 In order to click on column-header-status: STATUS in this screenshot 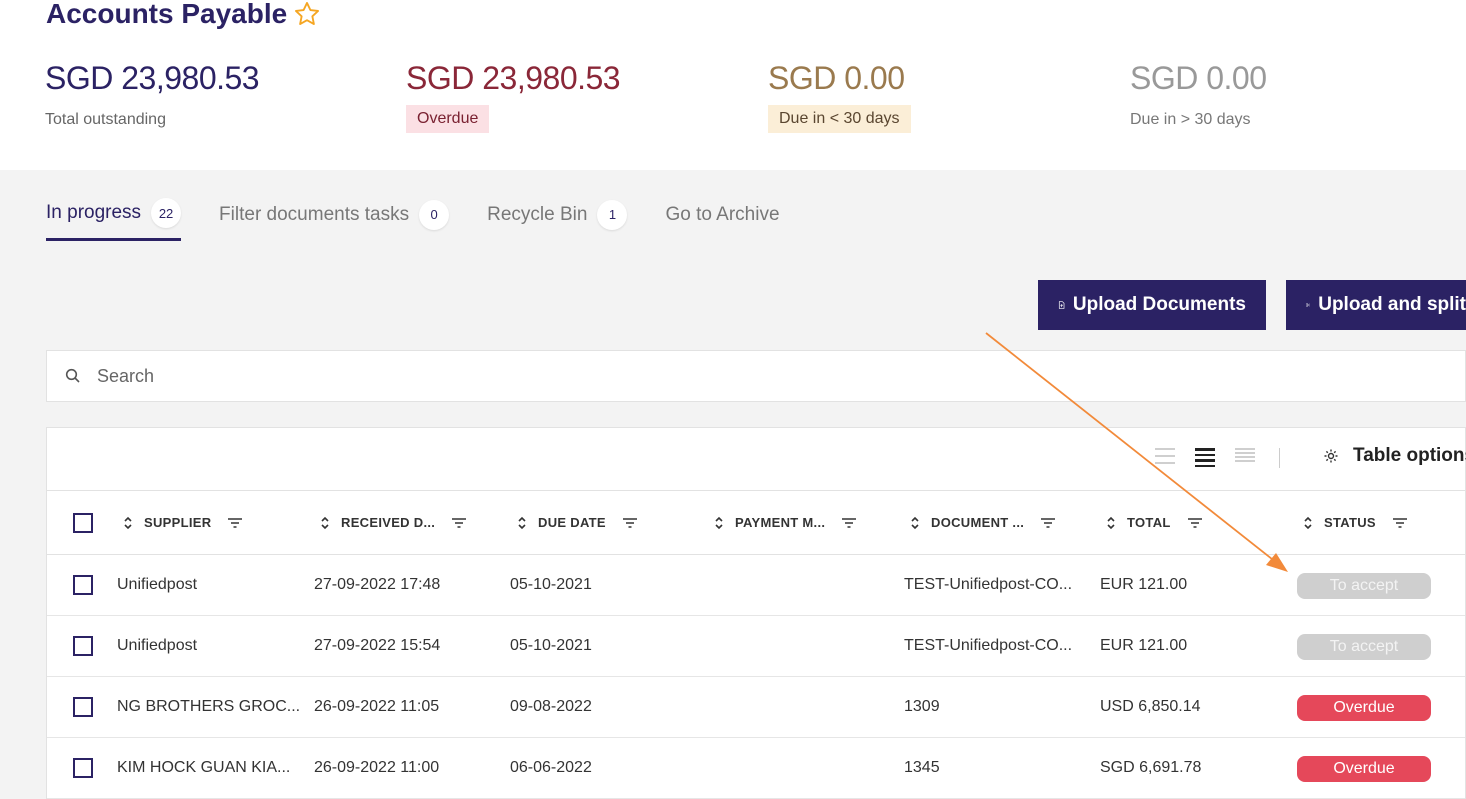, I will do `click(1355, 522)`.